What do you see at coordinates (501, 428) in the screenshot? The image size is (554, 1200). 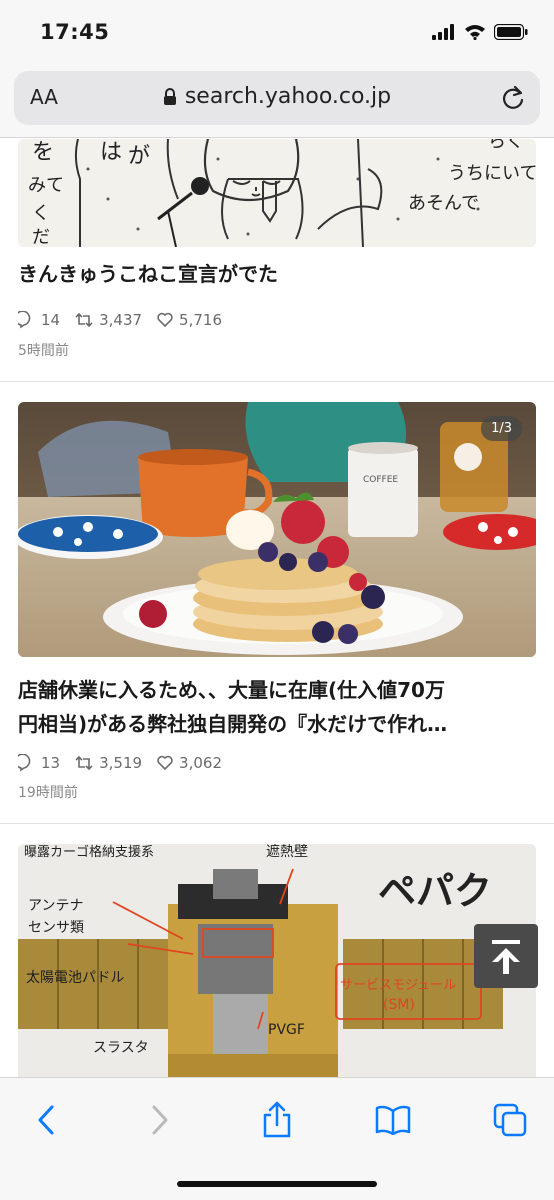 I see `image-count-badge: 1/3` at bounding box center [501, 428].